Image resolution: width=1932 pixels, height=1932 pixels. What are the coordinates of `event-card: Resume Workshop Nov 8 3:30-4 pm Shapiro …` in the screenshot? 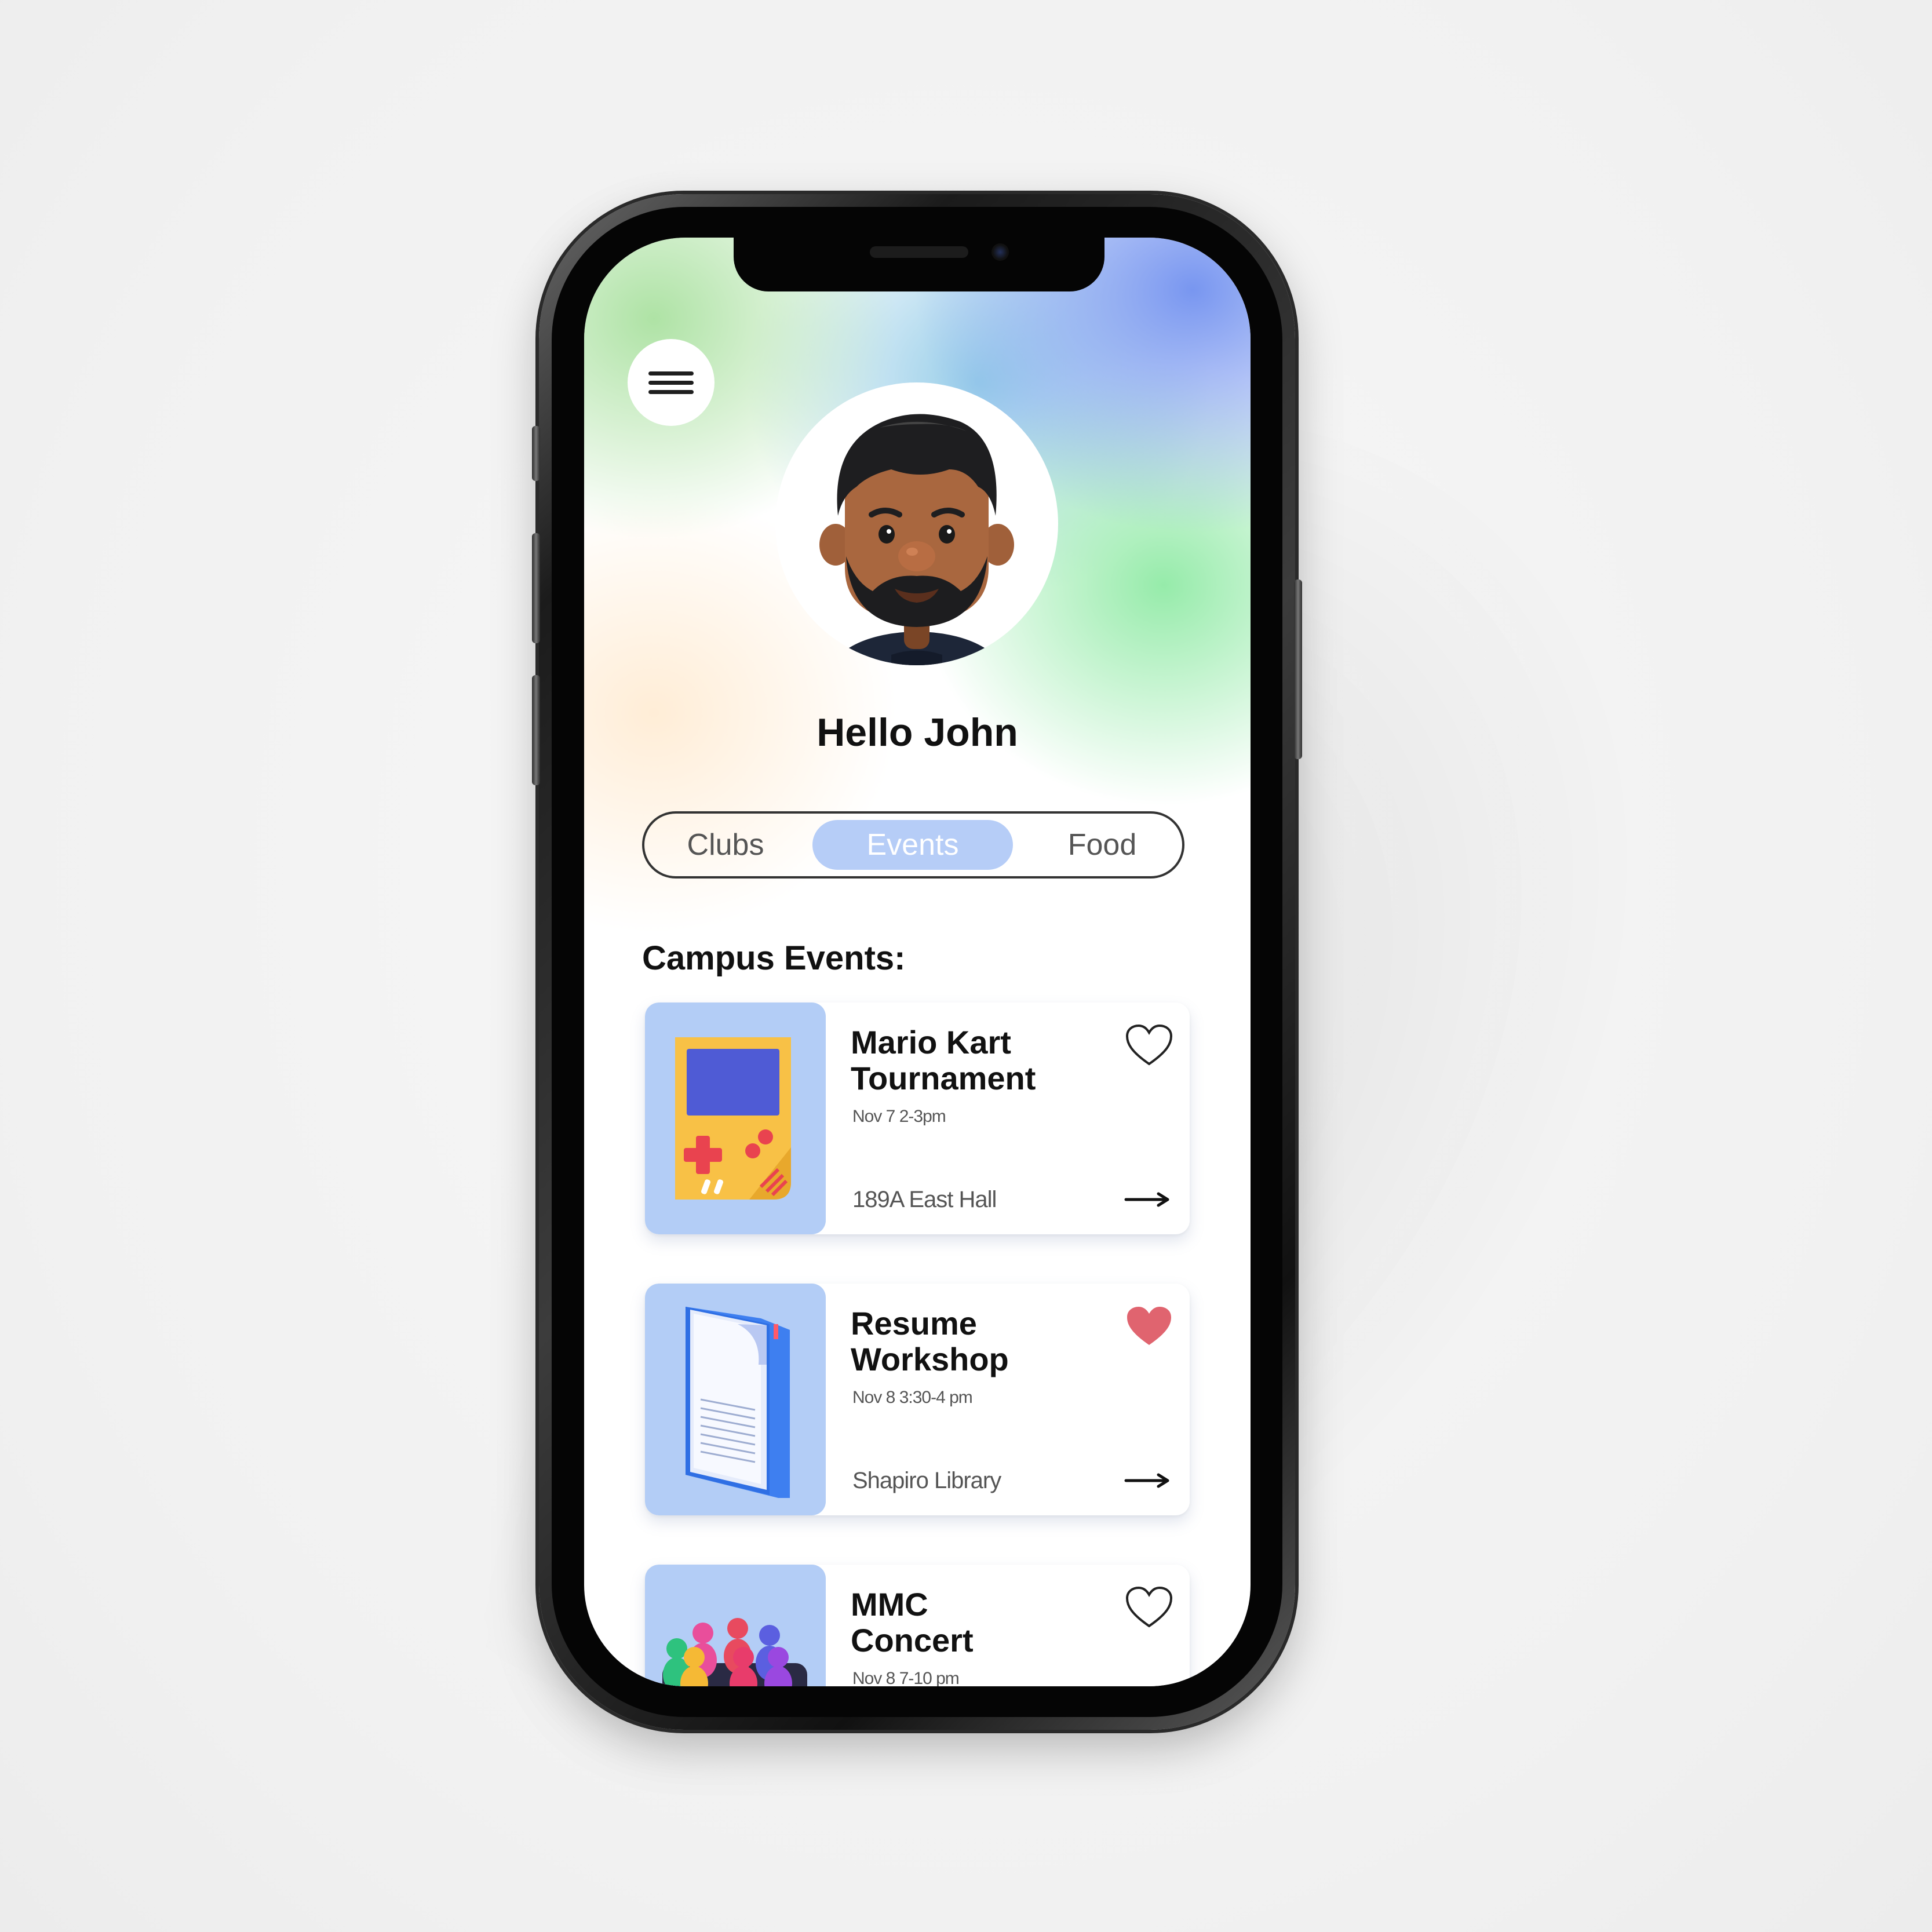 It's located at (918, 1399).